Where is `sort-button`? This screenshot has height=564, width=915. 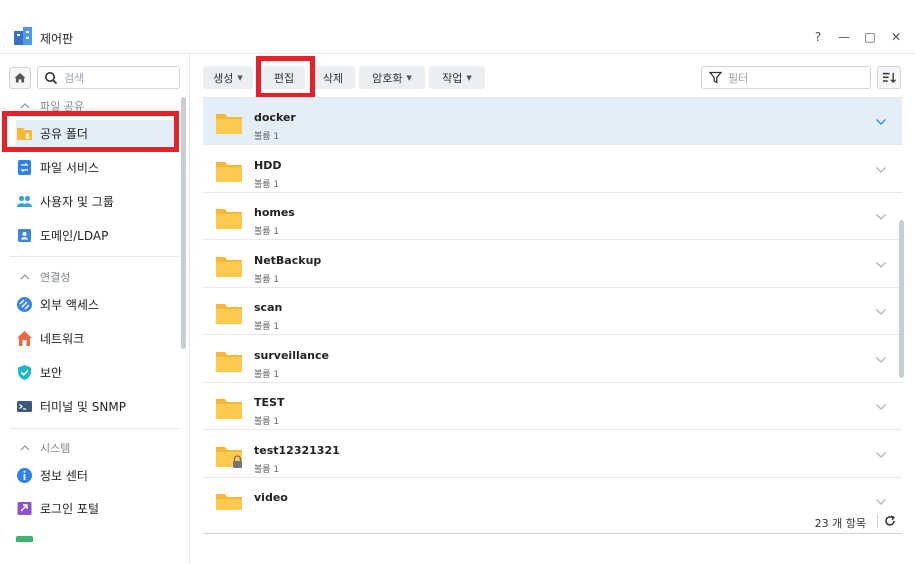
sort-button is located at coordinates (889, 77).